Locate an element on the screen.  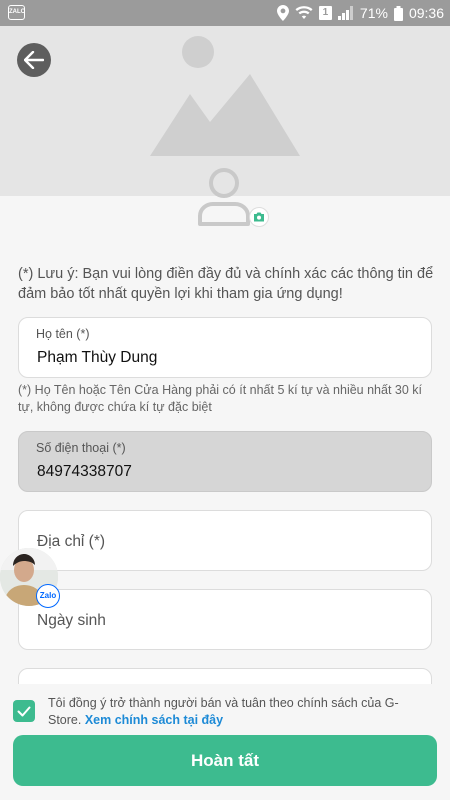
name-field: Họ tên (*) Phạm Thùy Dung is located at coordinates (225, 347).